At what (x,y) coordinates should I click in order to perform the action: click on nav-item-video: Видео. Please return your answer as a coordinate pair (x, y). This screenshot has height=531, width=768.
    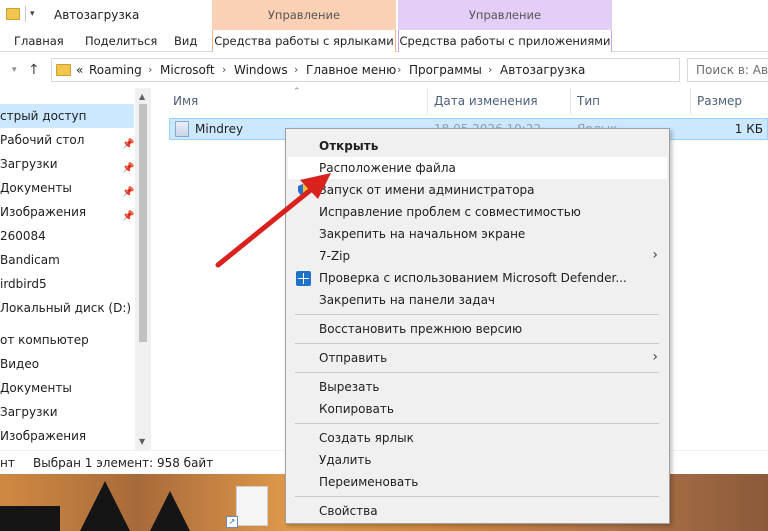
    Looking at the image, I should click on (67, 364).